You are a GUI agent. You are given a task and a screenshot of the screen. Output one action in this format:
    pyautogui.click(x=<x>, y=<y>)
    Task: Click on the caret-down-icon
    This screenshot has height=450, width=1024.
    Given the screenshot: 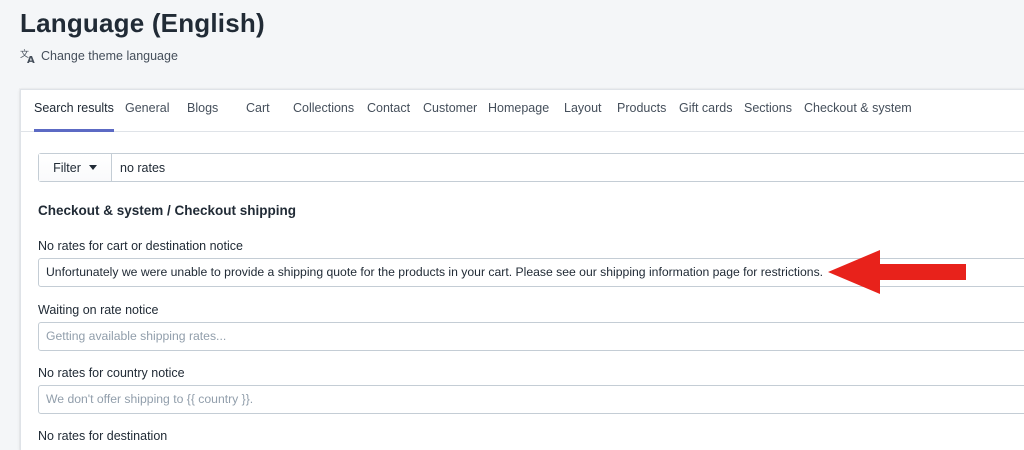 What is the action you would take?
    pyautogui.click(x=92, y=167)
    